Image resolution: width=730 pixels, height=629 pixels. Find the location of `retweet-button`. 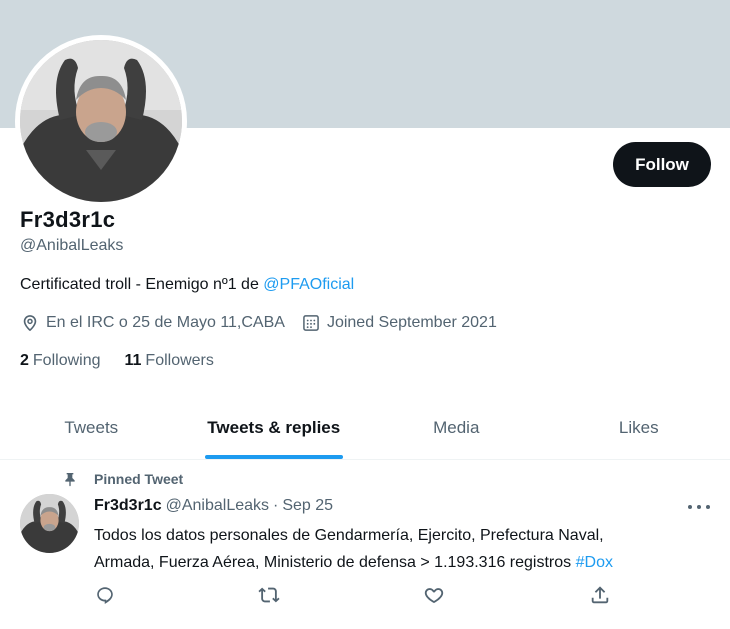

retweet-button is located at coordinates (270, 596).